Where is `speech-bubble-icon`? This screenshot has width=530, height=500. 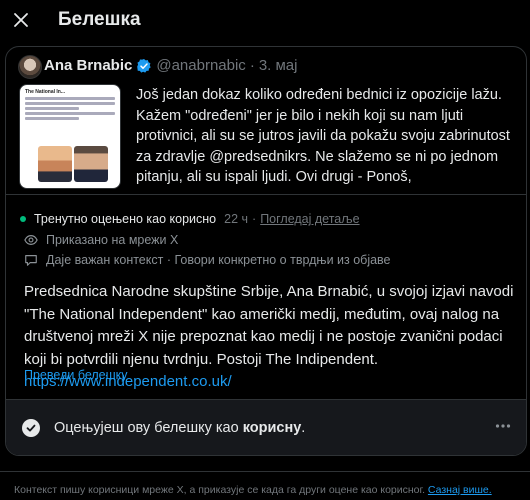 speech-bubble-icon is located at coordinates (31, 260).